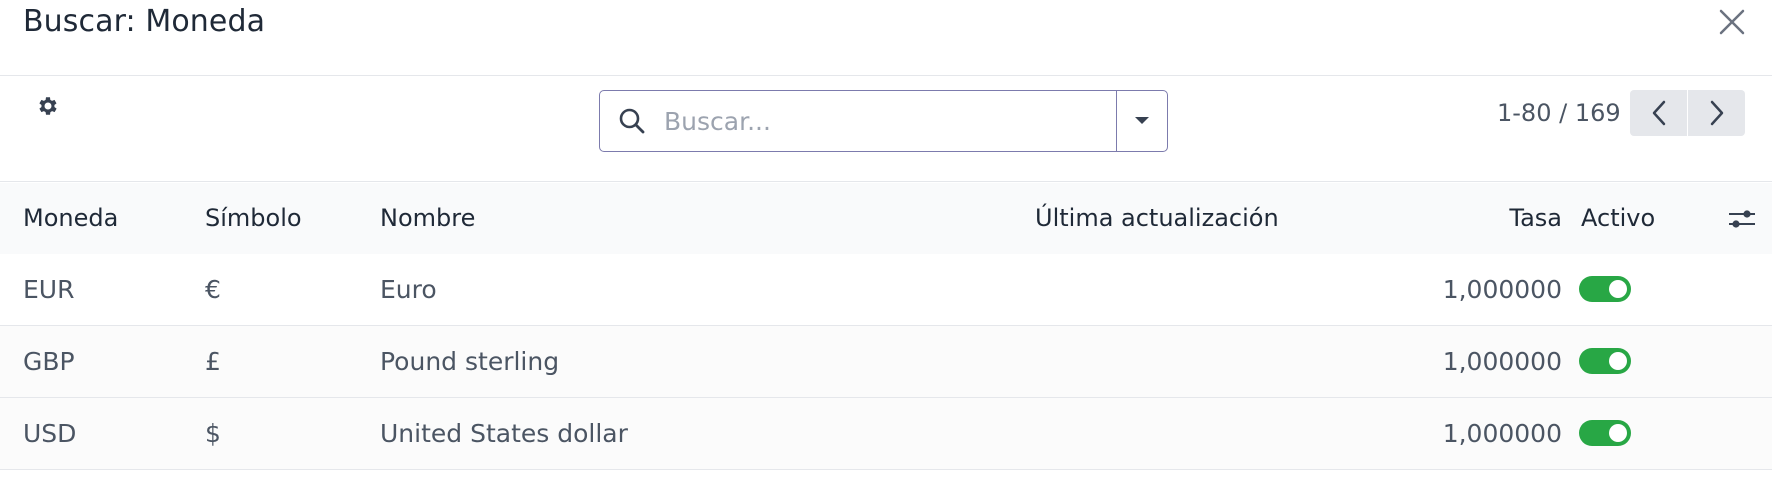  I want to click on pager-value: 1-80 / 169, so click(1559, 113).